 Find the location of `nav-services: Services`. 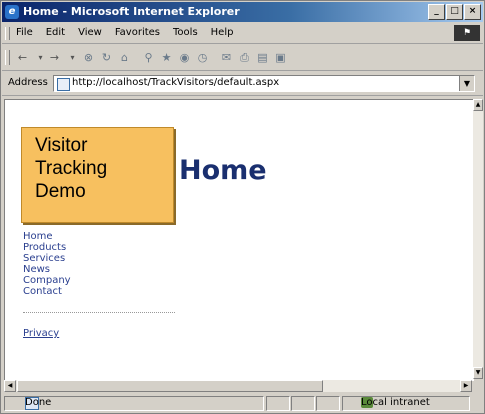

nav-services: Services is located at coordinates (47, 258).